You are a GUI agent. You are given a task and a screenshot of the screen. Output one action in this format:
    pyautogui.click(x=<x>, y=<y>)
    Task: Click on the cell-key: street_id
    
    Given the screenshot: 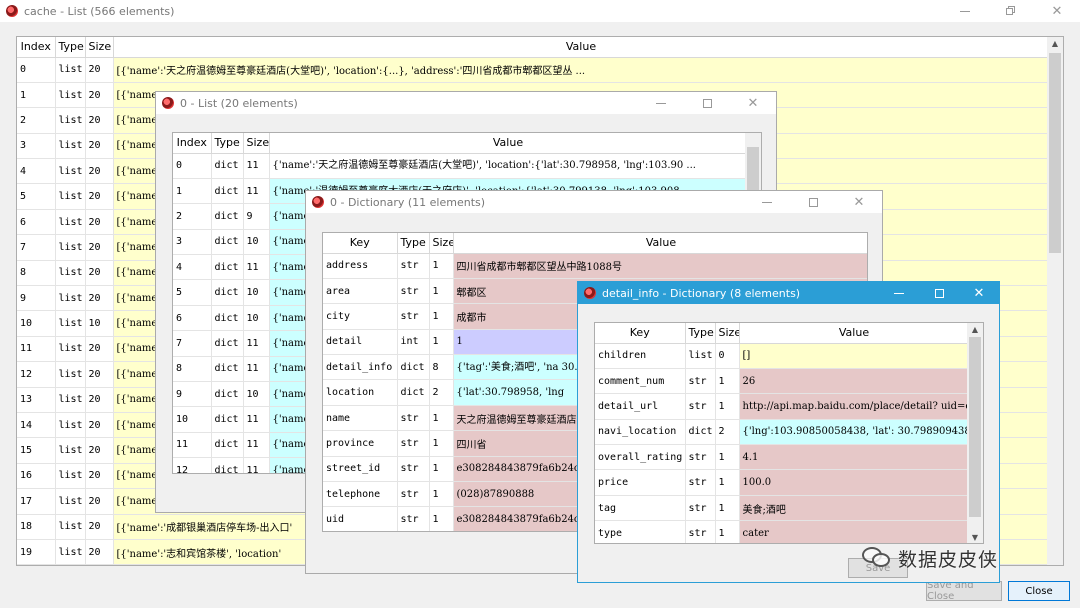 What is the action you would take?
    pyautogui.click(x=360, y=469)
    